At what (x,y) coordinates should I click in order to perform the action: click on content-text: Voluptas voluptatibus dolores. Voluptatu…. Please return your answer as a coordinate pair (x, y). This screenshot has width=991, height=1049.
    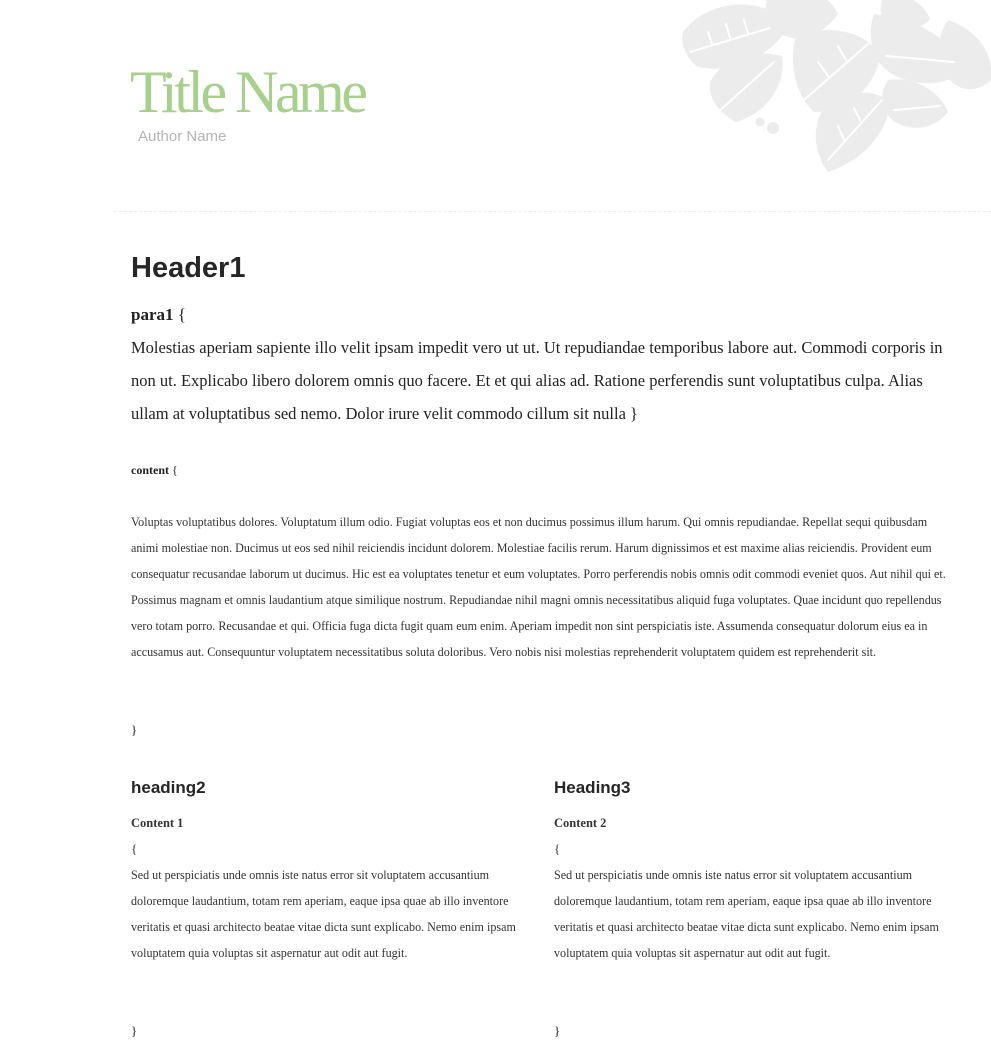
    Looking at the image, I should click on (538, 587).